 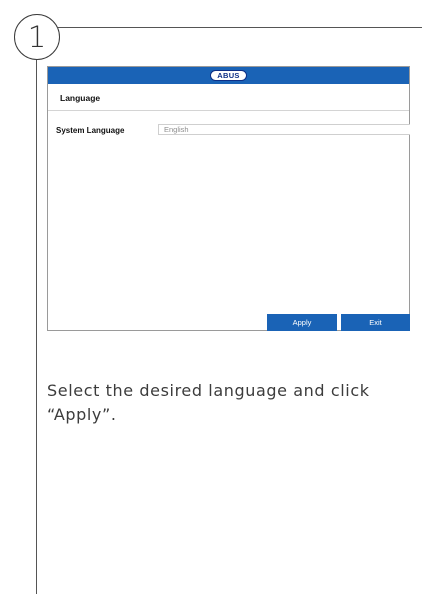 I want to click on left-margin-line, so click(x=36, y=326).